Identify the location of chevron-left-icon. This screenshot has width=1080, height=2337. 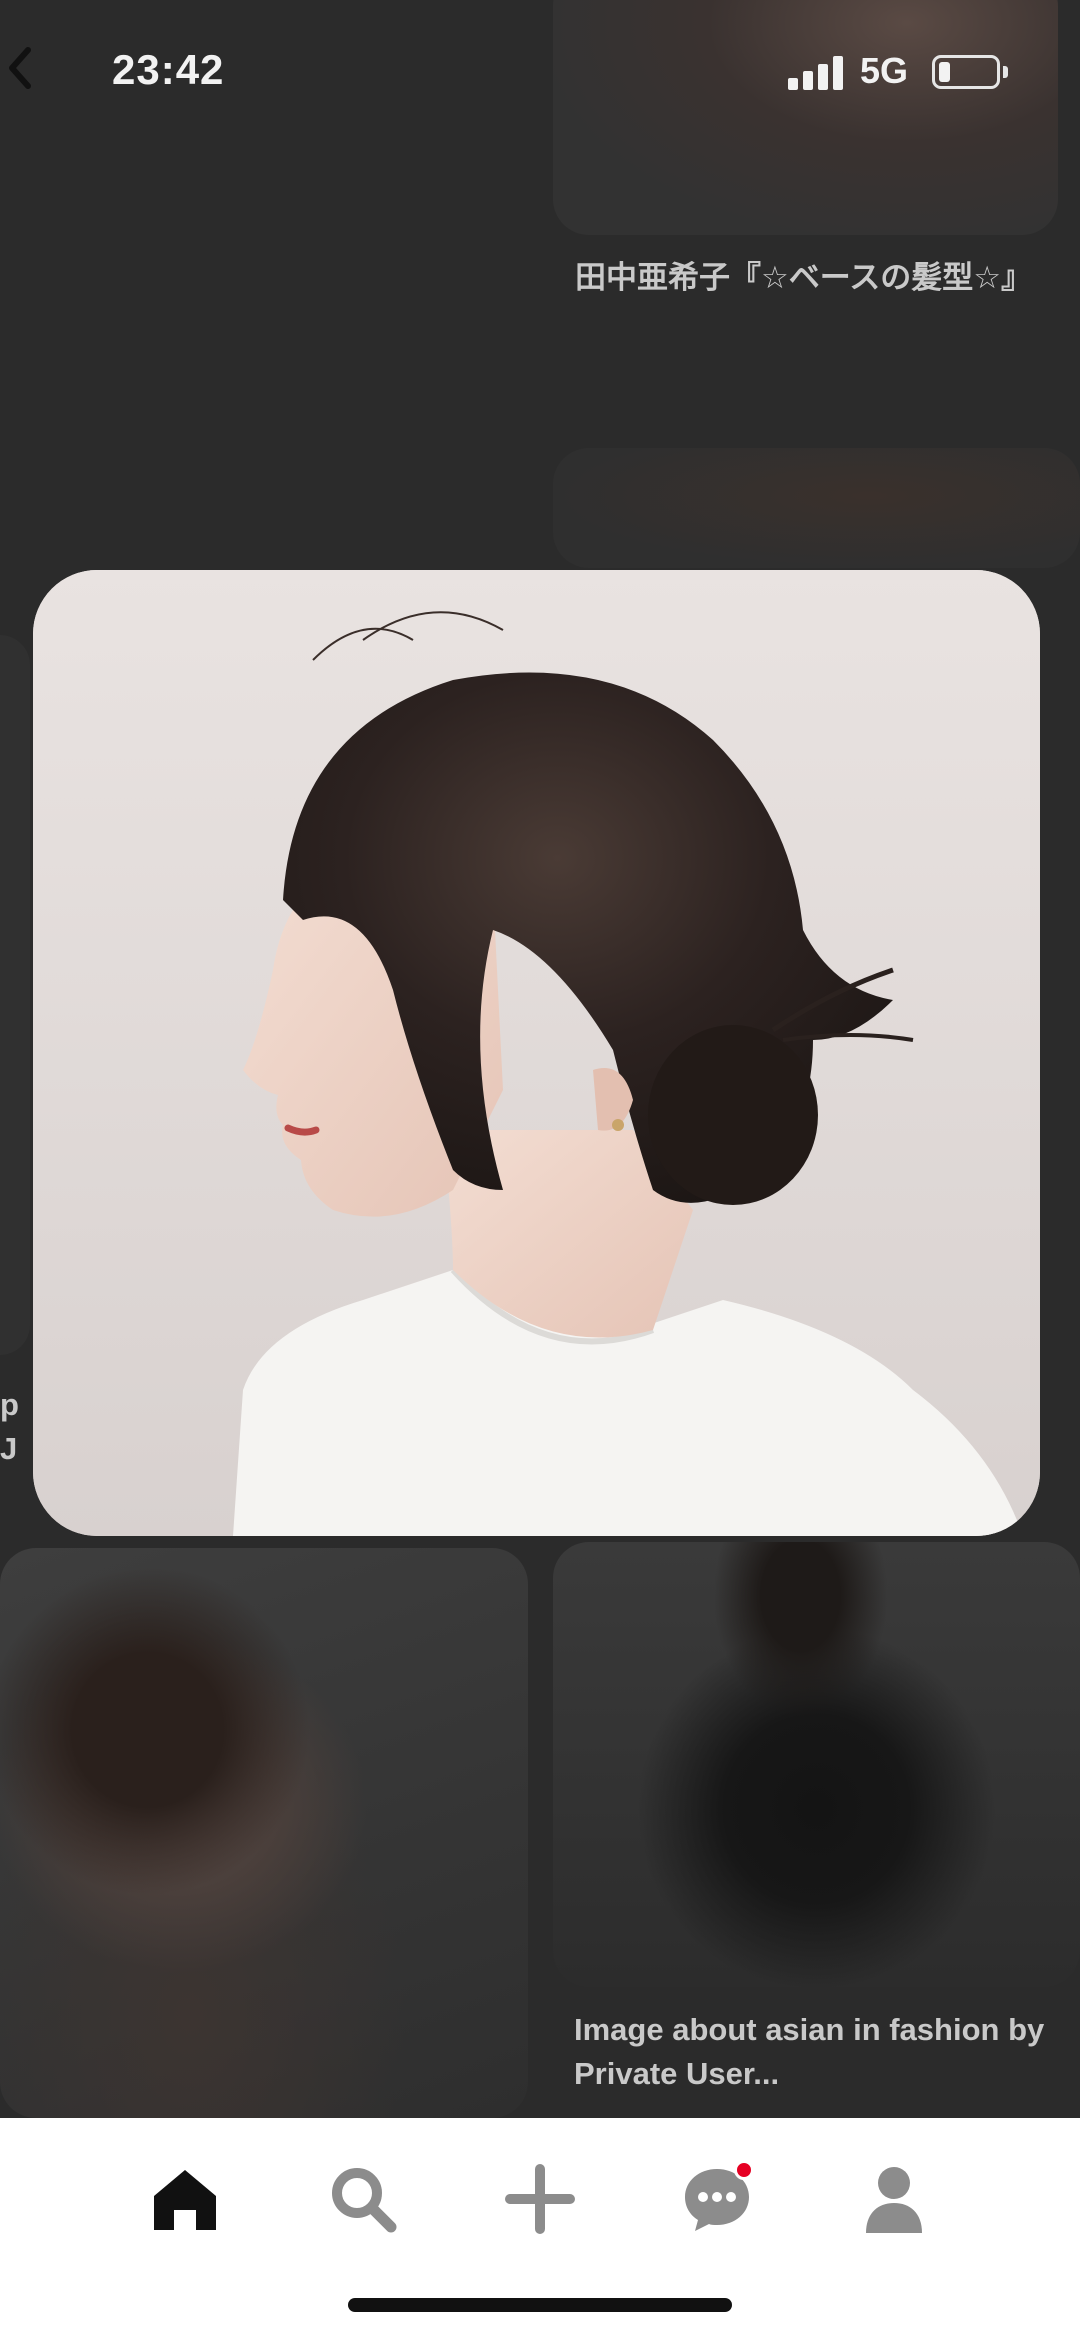
(20, 68).